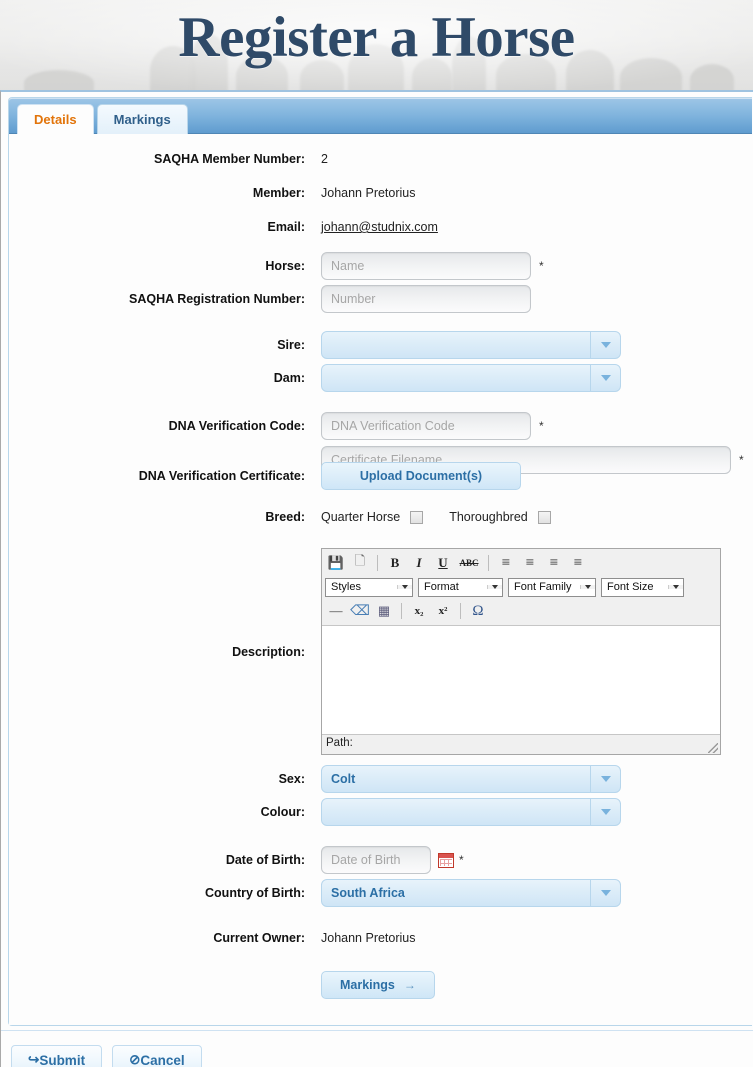 This screenshot has width=753, height=1067. Describe the element at coordinates (578, 563) in the screenshot. I see `align-justify-icon: ≡` at that location.